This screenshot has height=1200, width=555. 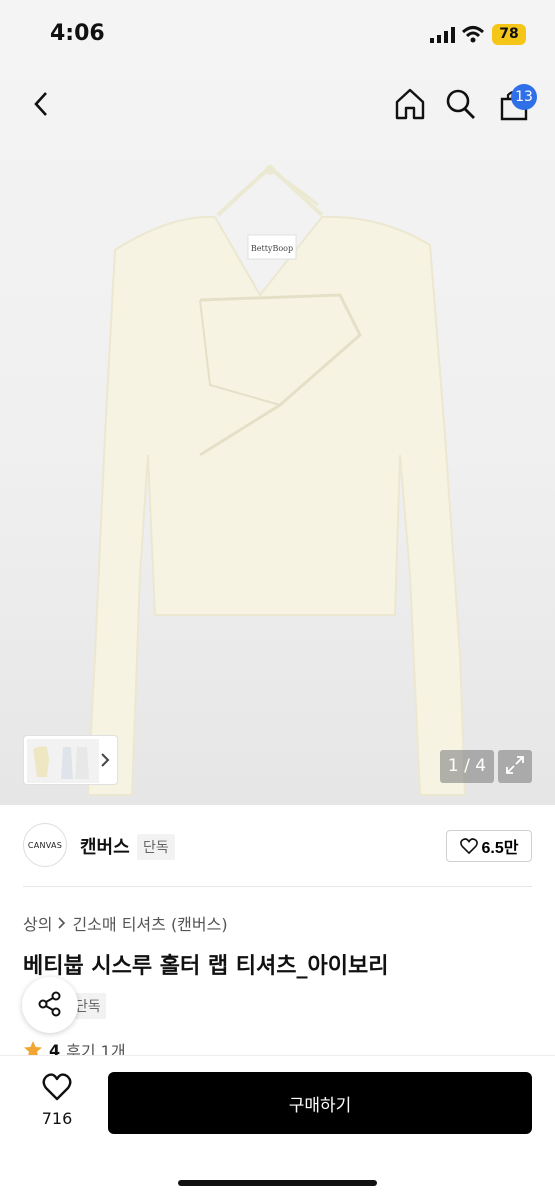 I want to click on battery-indicator: 78, so click(x=509, y=34).